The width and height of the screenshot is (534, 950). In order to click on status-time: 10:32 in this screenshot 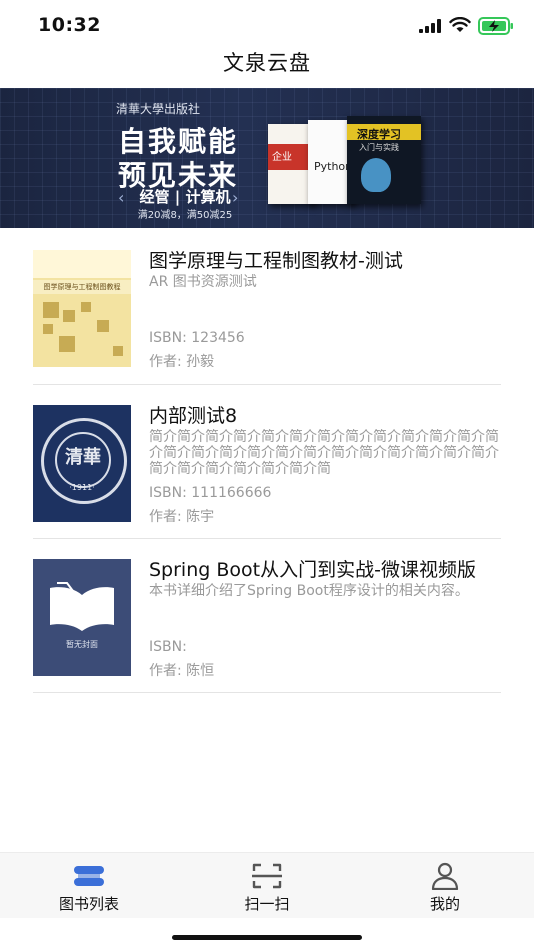, I will do `click(69, 25)`.